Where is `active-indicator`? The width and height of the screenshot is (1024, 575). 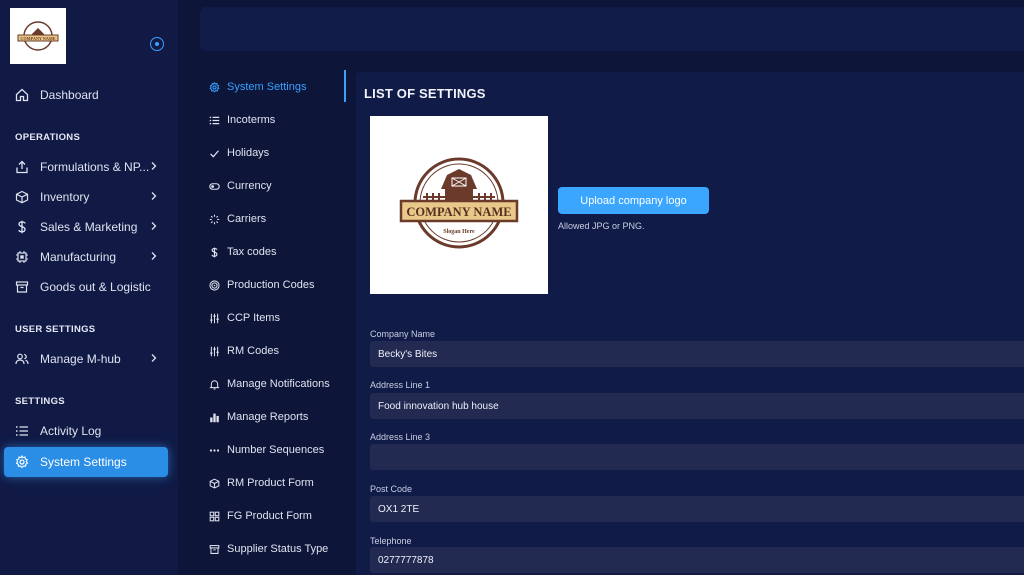 active-indicator is located at coordinates (345, 86).